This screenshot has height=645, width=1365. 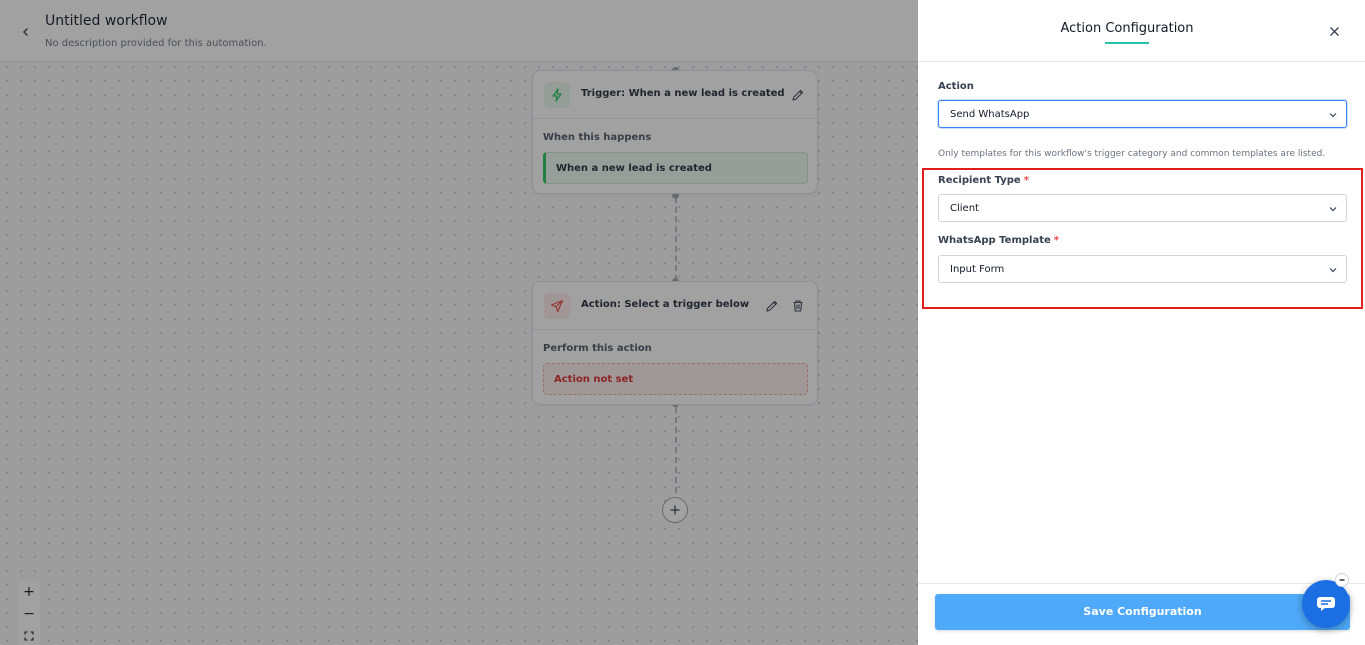 I want to click on save-configuration-button: Save Configuration, so click(x=1142, y=612).